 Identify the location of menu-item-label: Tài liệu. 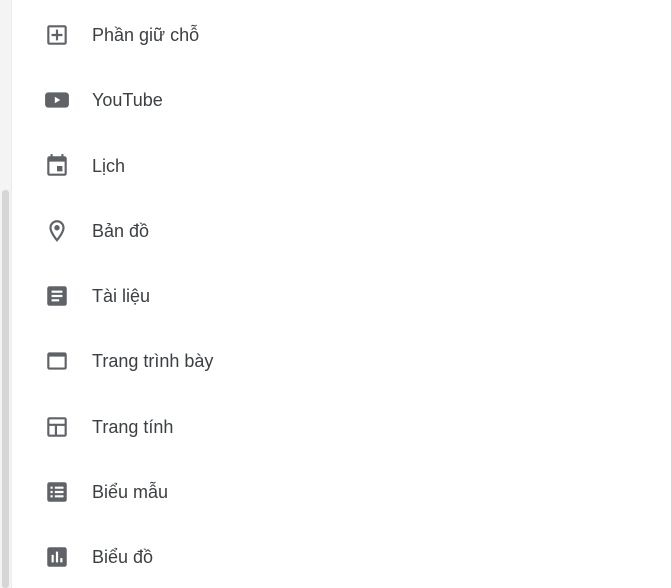
(121, 296).